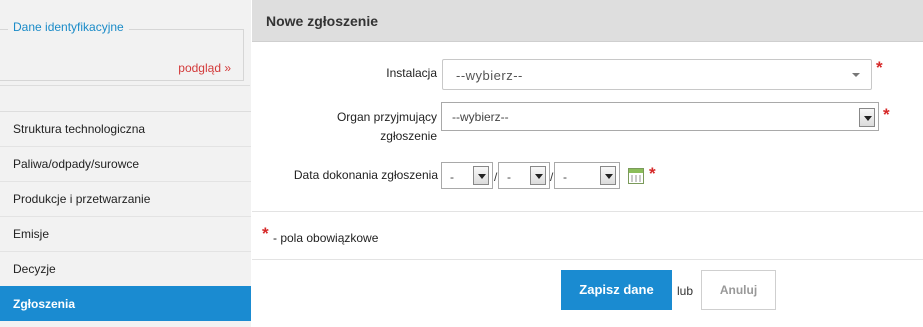  Describe the element at coordinates (365, 175) in the screenshot. I see `data-label: Data dokonania zgłoszenia` at that location.